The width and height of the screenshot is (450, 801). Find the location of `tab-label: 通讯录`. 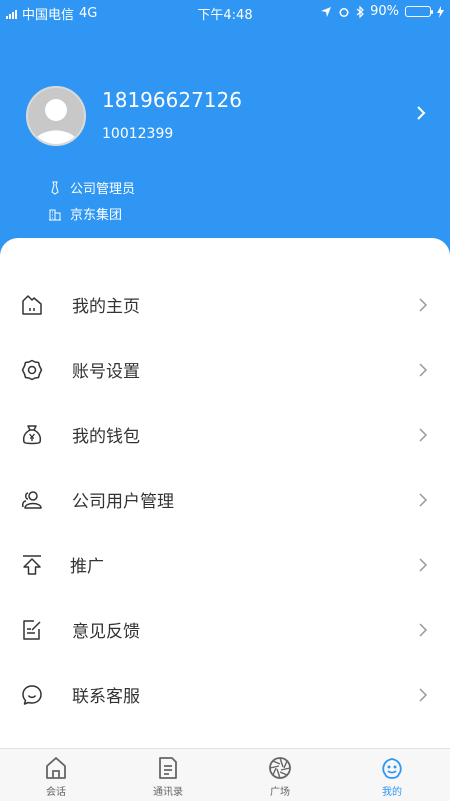

tab-label: 通讯录 is located at coordinates (168, 792).